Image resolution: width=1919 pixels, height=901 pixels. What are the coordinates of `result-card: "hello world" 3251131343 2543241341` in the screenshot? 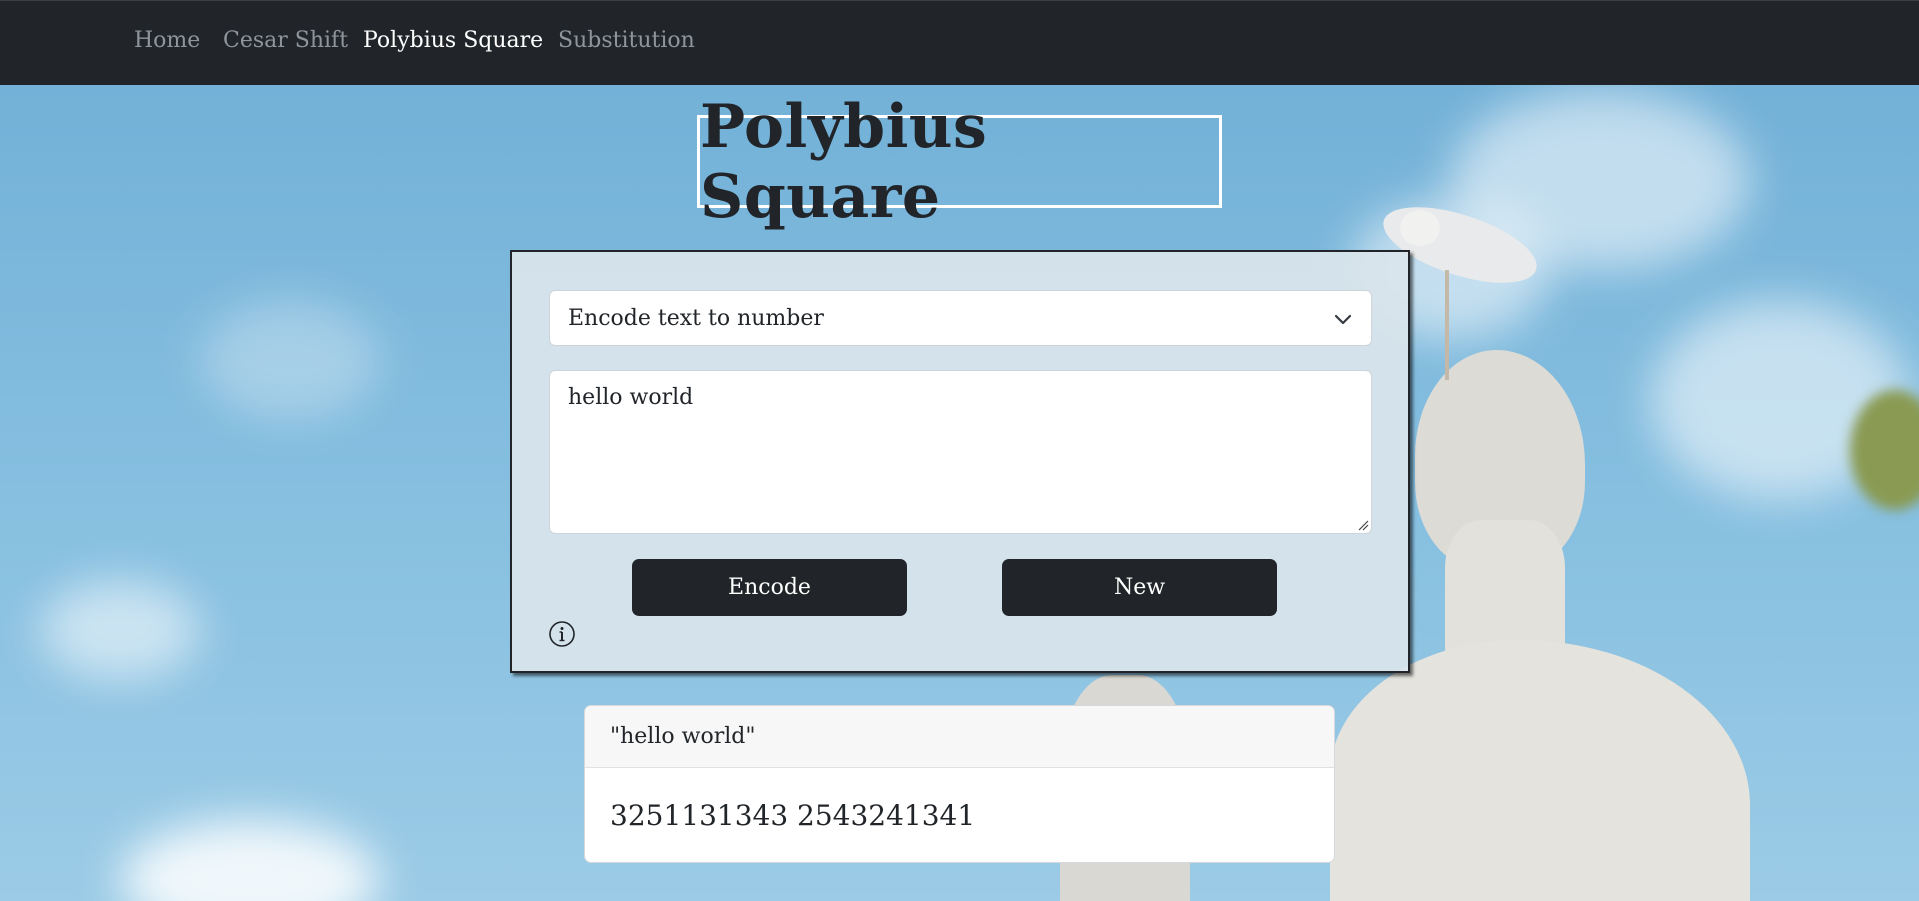 It's located at (959, 784).